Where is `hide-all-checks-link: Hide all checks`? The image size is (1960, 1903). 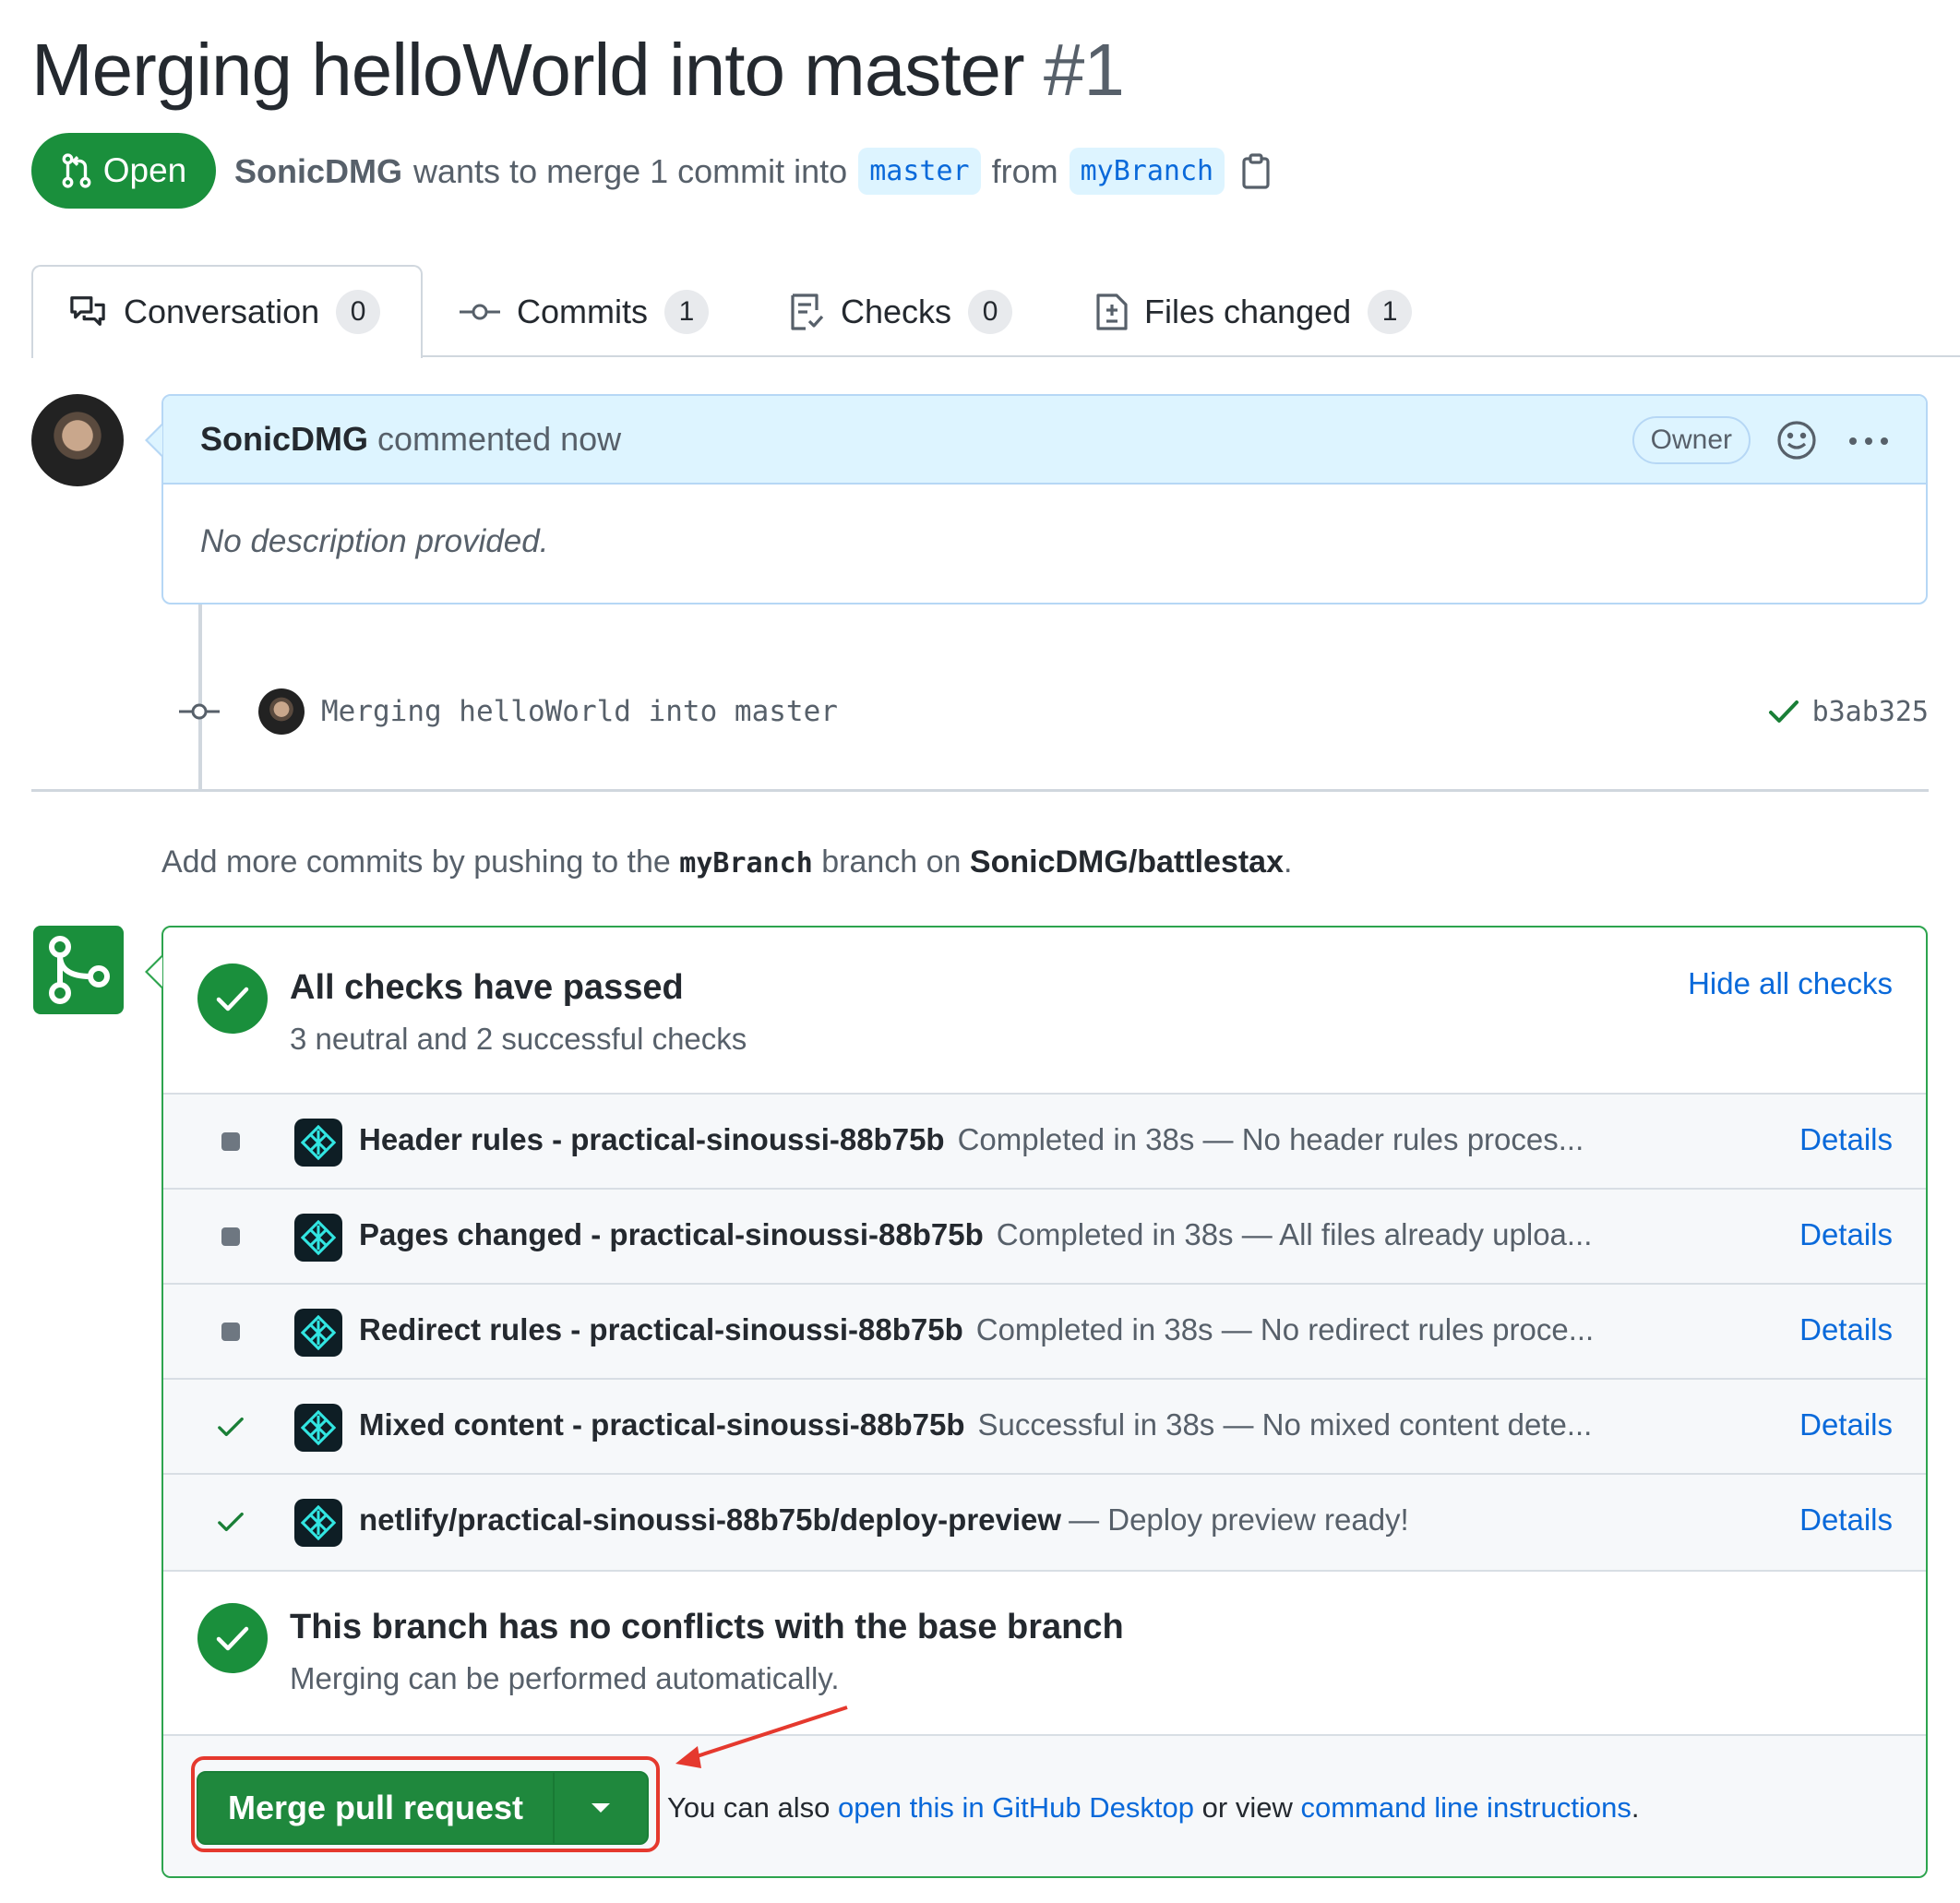 hide-all-checks-link: Hide all checks is located at coordinates (1790, 984).